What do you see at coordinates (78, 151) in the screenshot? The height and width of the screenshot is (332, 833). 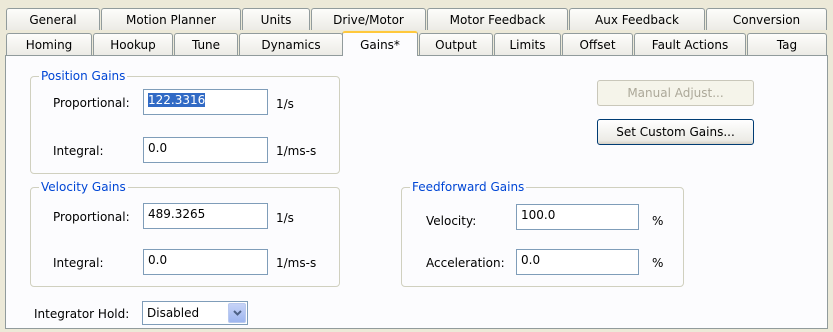 I see `position-integral-label: Integral:` at bounding box center [78, 151].